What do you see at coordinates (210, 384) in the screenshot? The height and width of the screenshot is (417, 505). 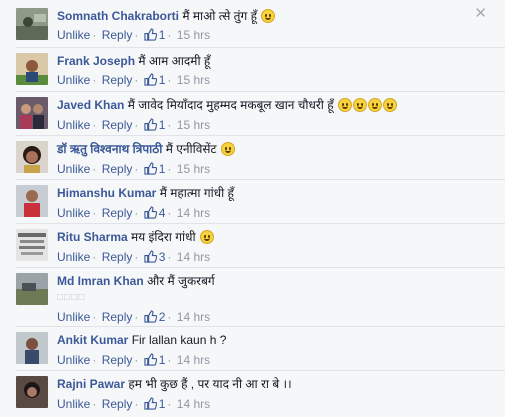 I see `comment-text: हम भी कुछ हैं , पर याद नी आ रा बे ।।` at bounding box center [210, 384].